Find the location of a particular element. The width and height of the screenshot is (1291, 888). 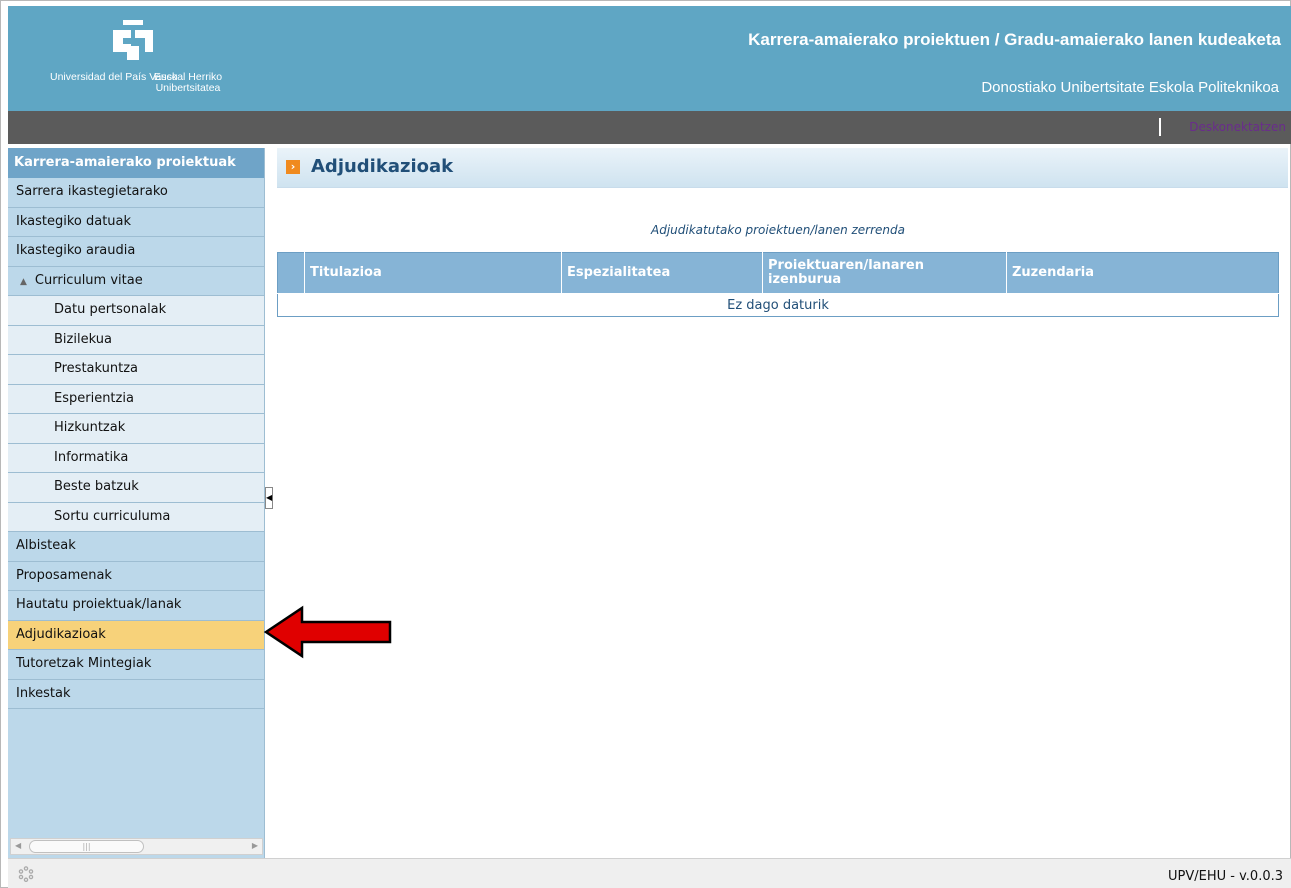

sidebar-subitem-informatika: Informatika is located at coordinates (136, 458).